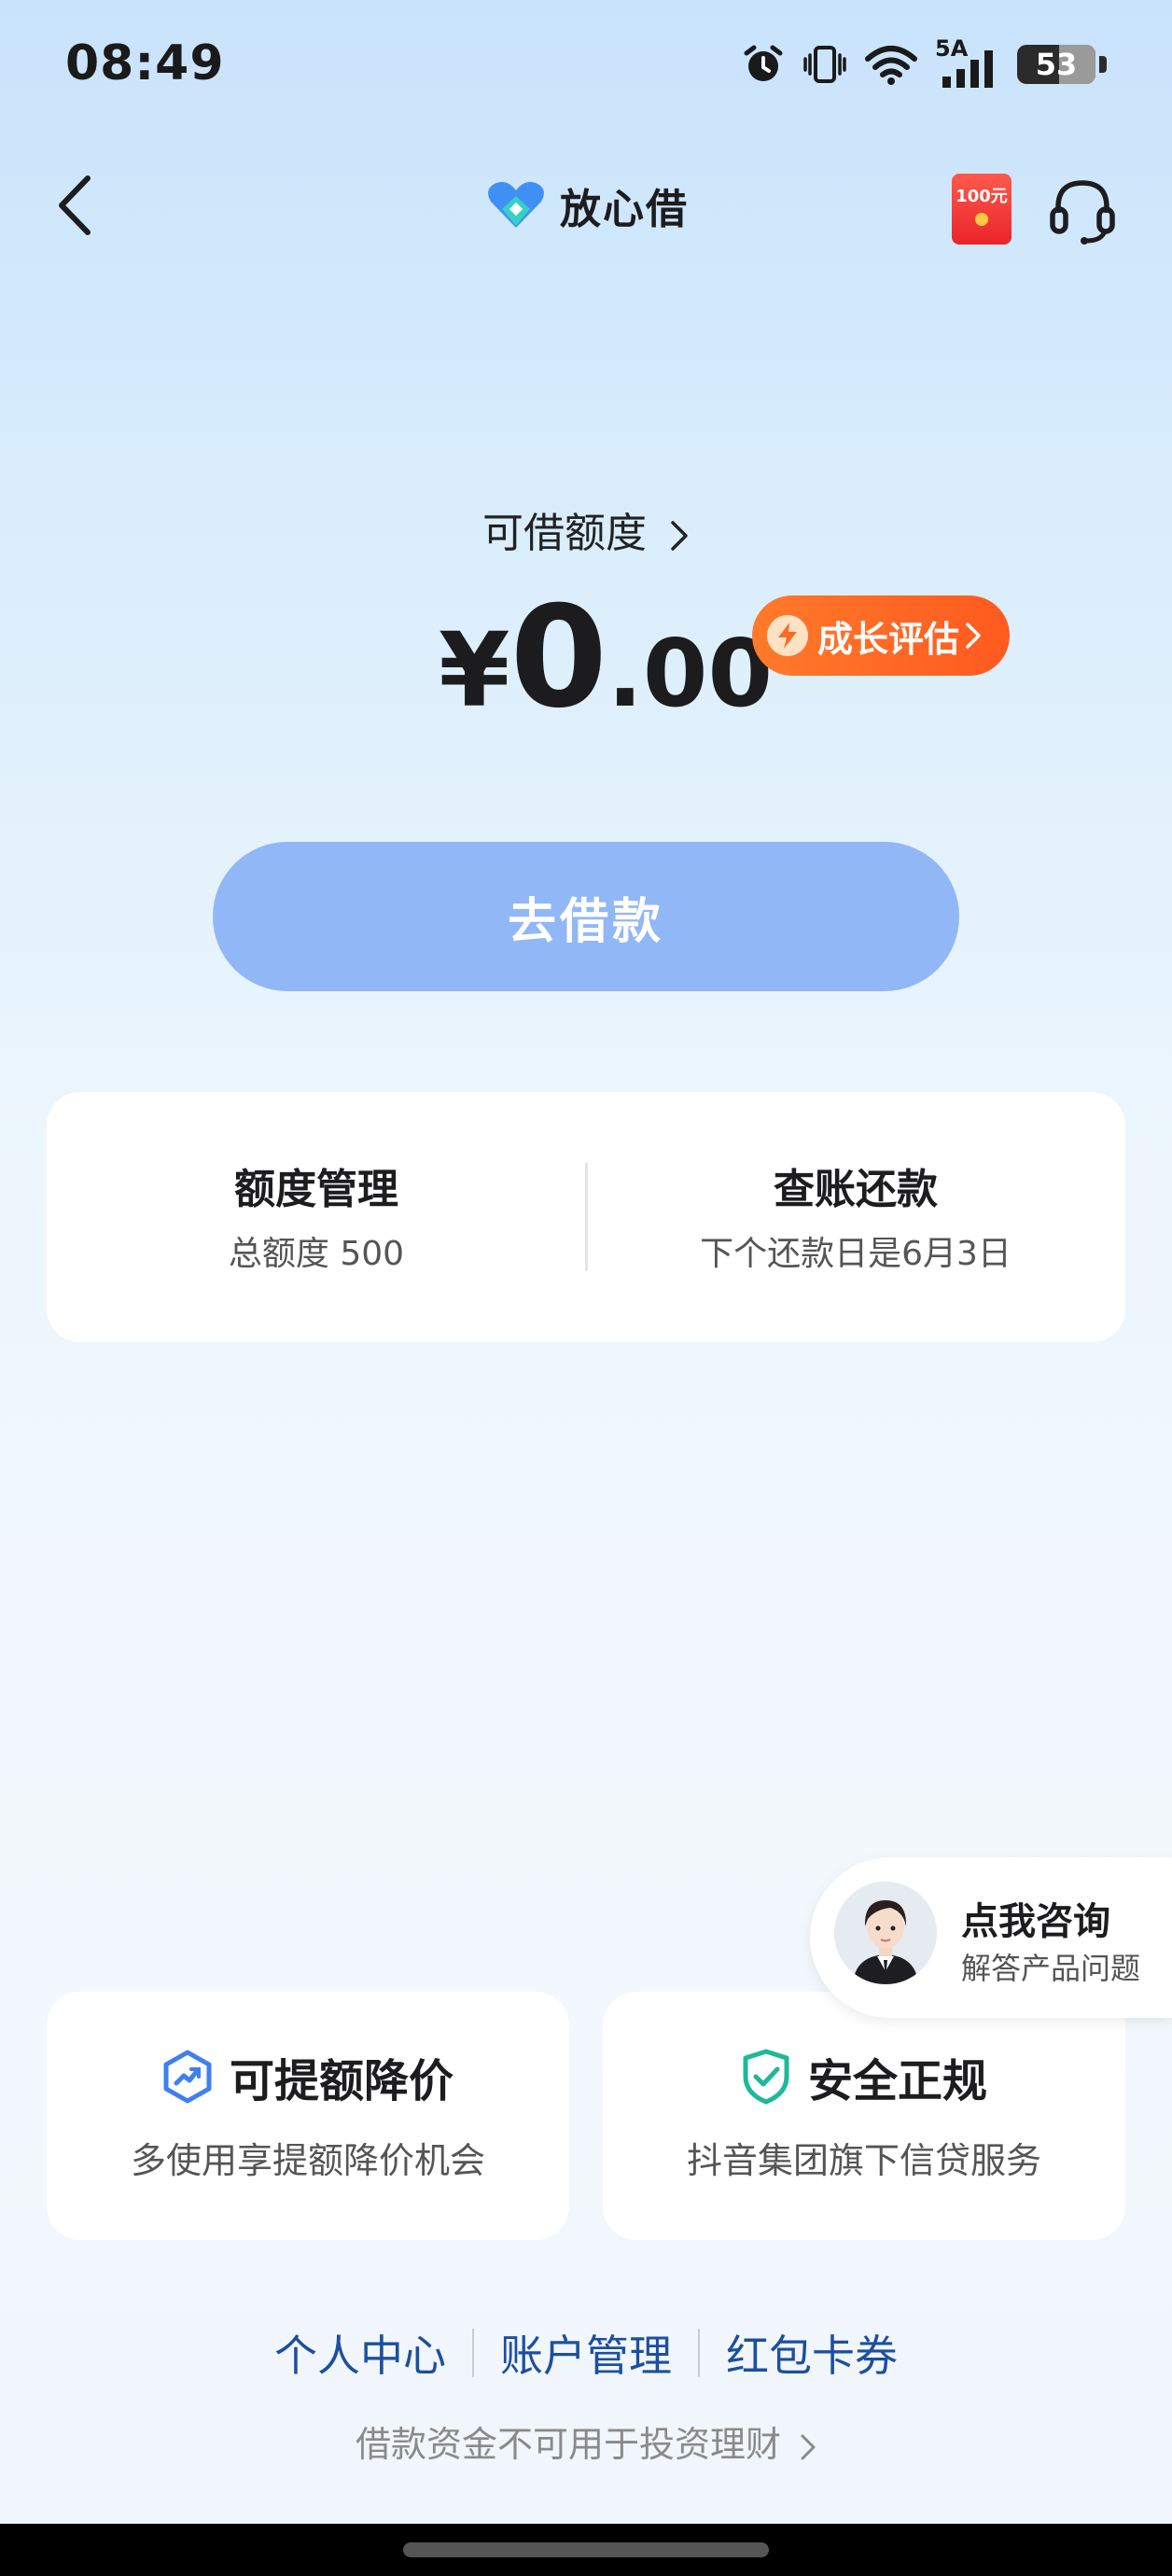 The height and width of the screenshot is (2576, 1172). I want to click on amount-integer: 0, so click(558, 658).